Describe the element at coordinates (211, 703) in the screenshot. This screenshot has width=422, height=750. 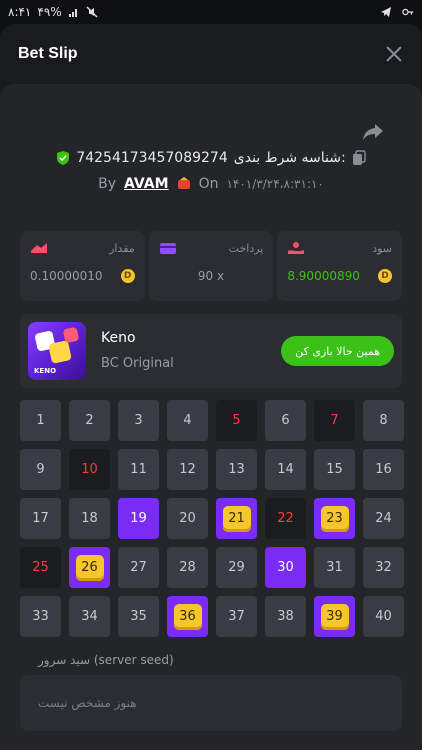
I see `server-seed-field: هنوز مشخص نیست` at that location.